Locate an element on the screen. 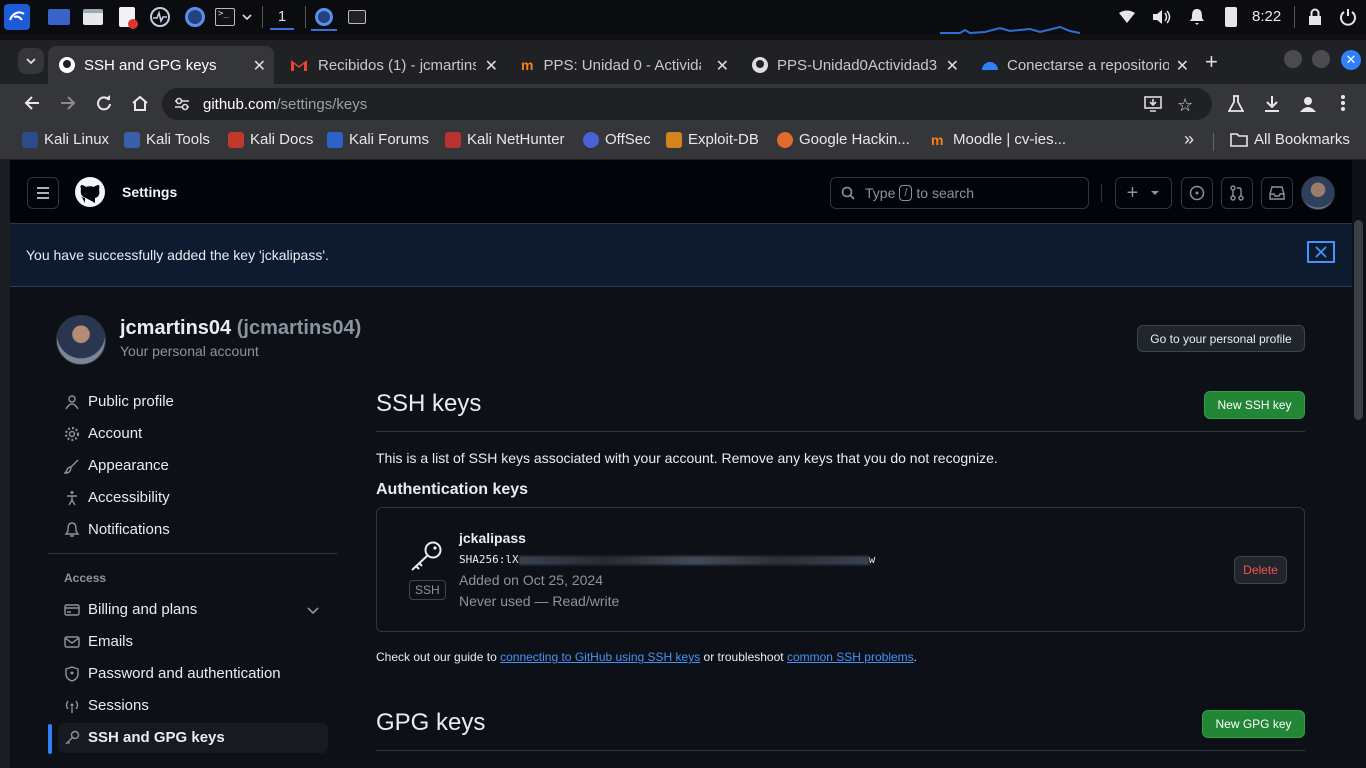 The width and height of the screenshot is (1366, 768). site-settings-icon is located at coordinates (182, 104).